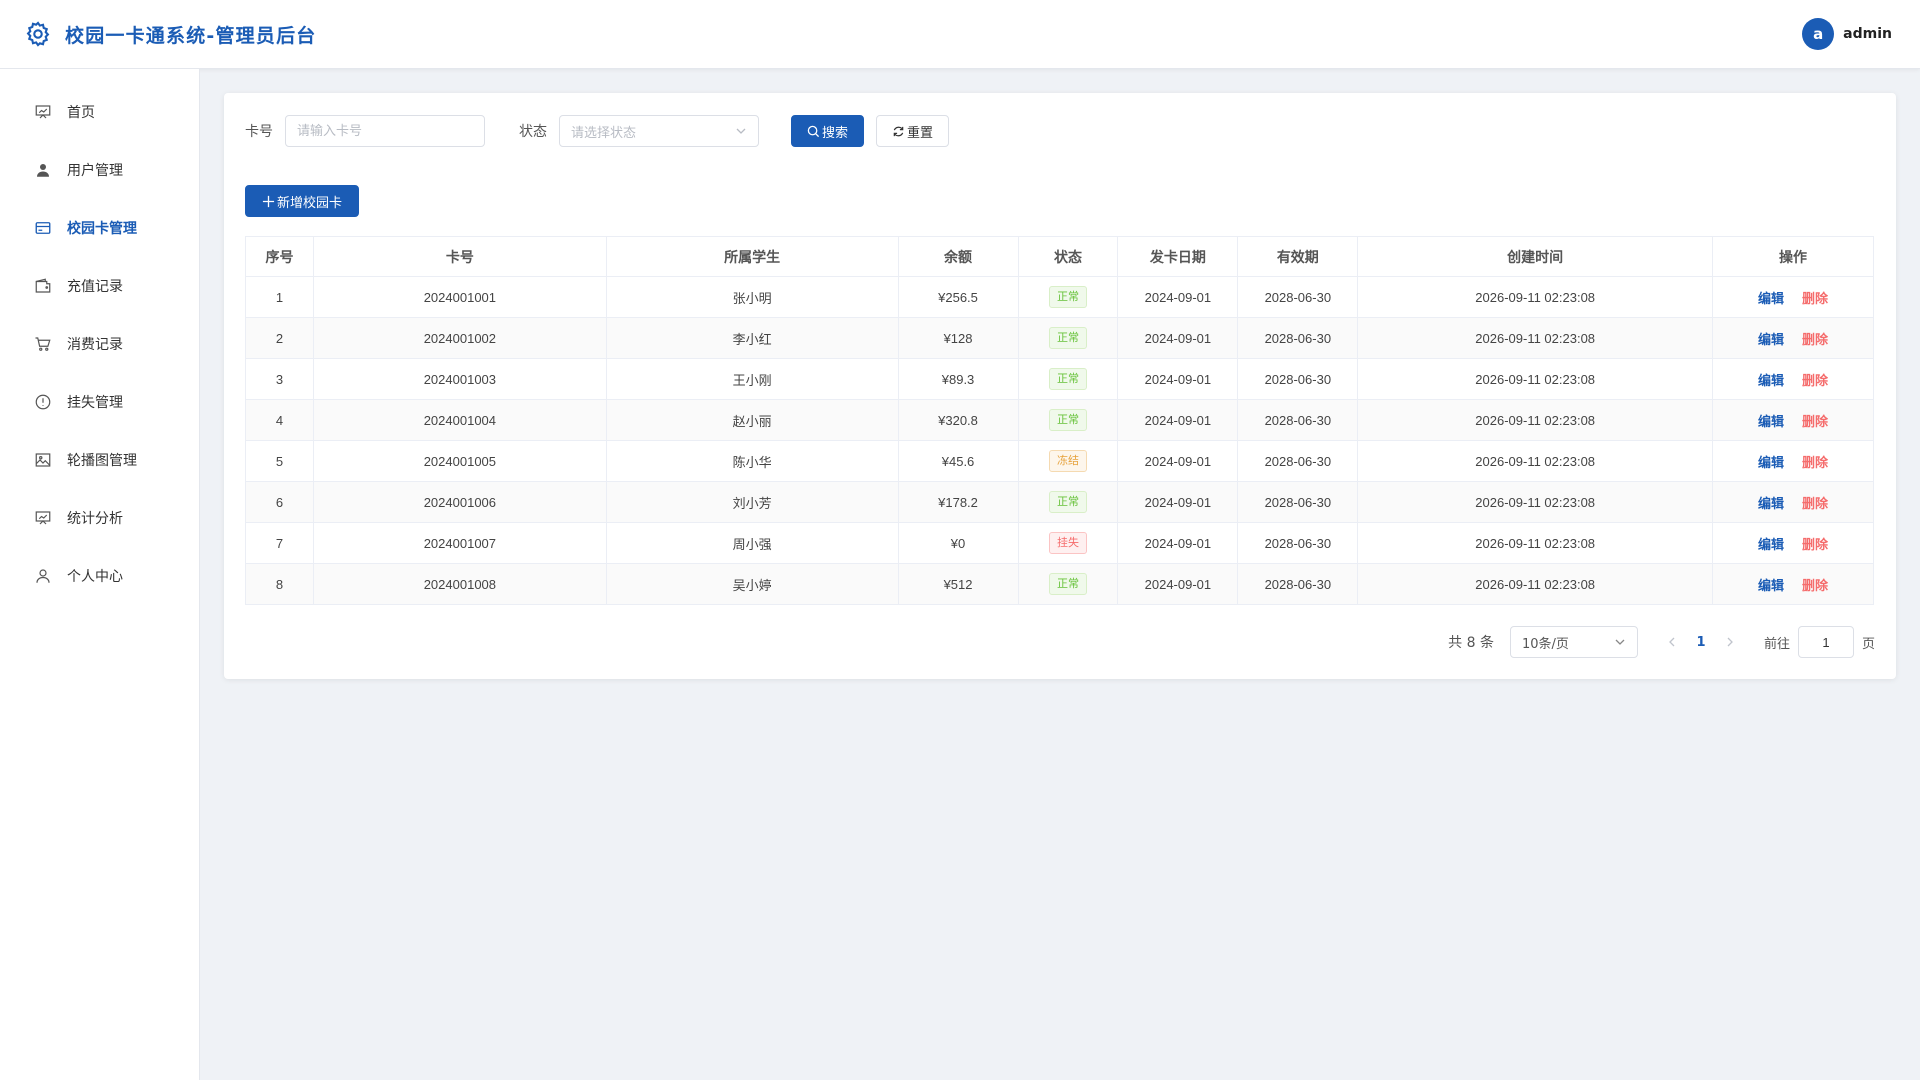  I want to click on status-select: 请选择状态, so click(659, 131).